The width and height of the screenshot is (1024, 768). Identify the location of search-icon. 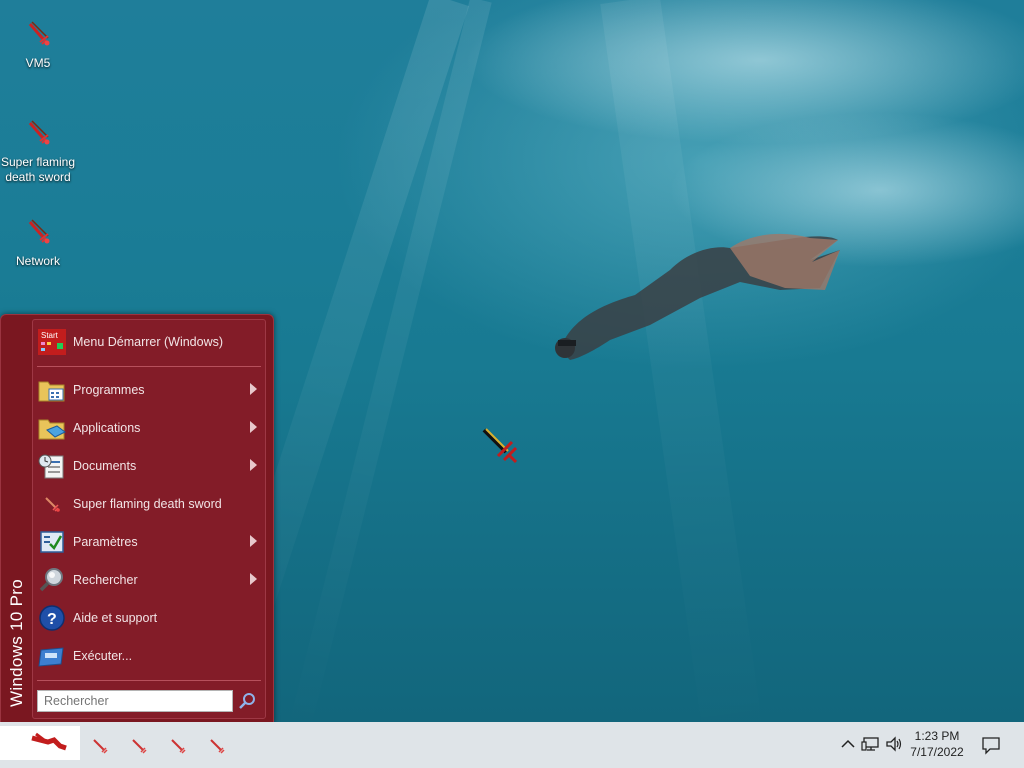
(247, 701).